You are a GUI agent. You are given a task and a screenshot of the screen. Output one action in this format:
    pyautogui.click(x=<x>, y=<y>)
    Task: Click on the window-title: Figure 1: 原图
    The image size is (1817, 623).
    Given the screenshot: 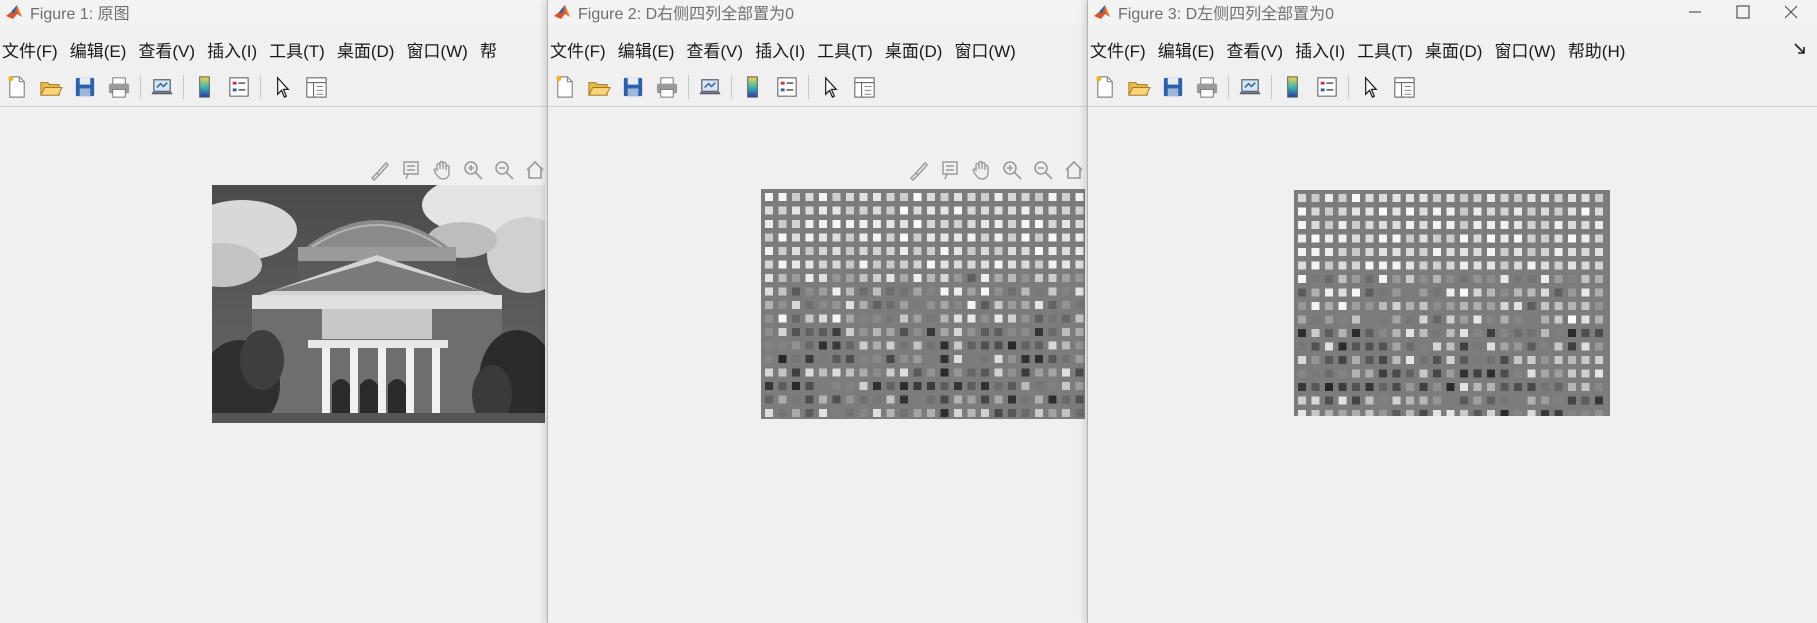 What is the action you would take?
    pyautogui.click(x=80, y=14)
    